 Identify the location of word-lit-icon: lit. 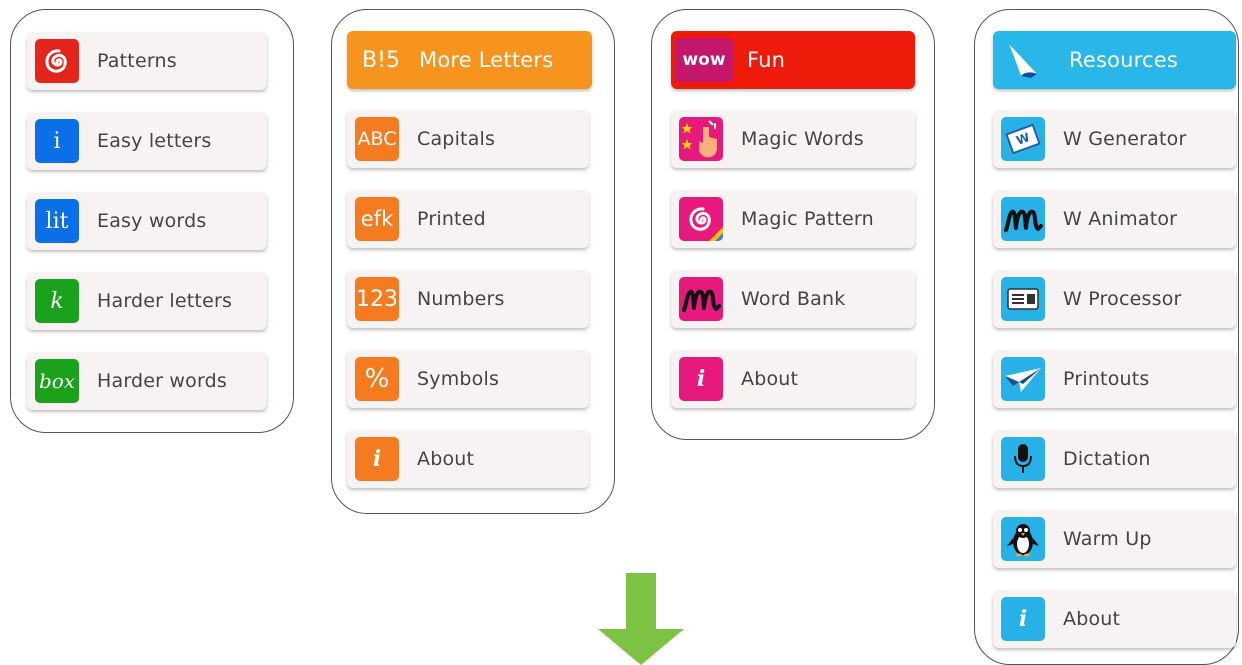
(57, 221).